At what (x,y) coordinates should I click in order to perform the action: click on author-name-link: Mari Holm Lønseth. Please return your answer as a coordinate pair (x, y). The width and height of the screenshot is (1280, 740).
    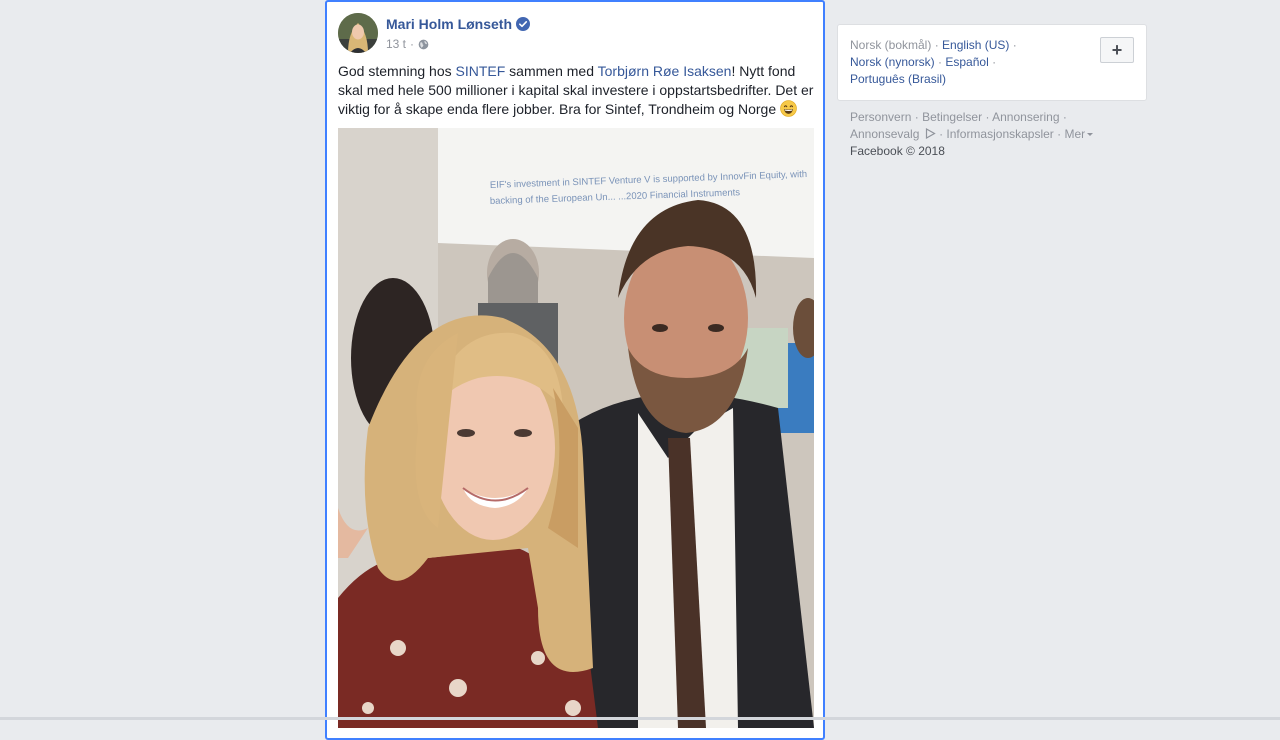
    Looking at the image, I should click on (458, 24).